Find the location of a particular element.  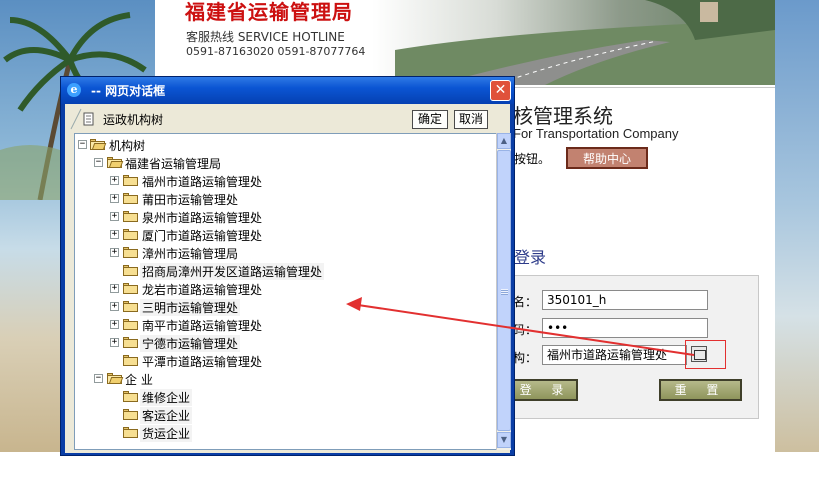

bureau-name: 福建省运输管理局 is located at coordinates (269, 12).